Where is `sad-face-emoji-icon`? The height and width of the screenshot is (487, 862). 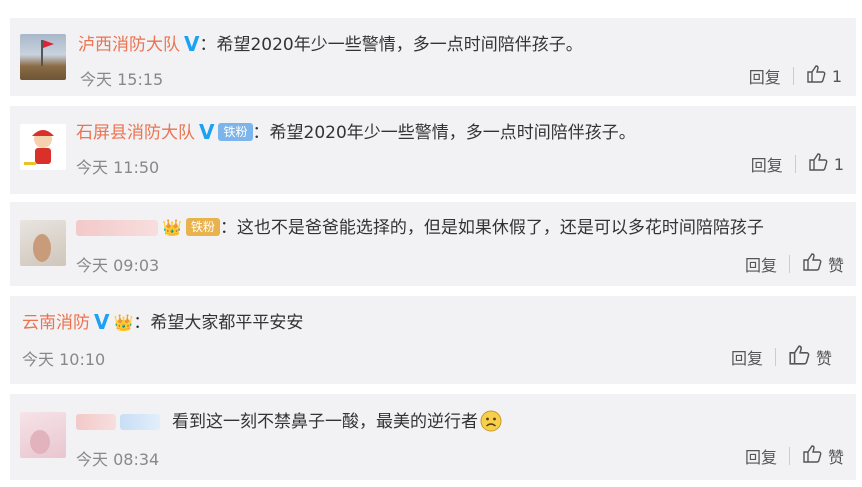
sad-face-emoji-icon is located at coordinates (491, 424).